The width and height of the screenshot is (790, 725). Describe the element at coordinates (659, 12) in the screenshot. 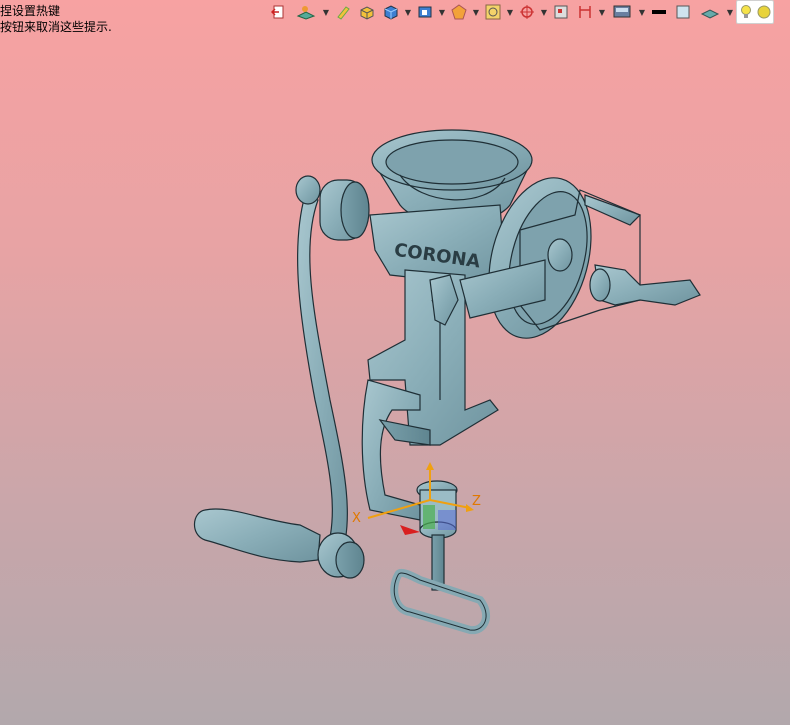

I see `line-color-icon` at that location.